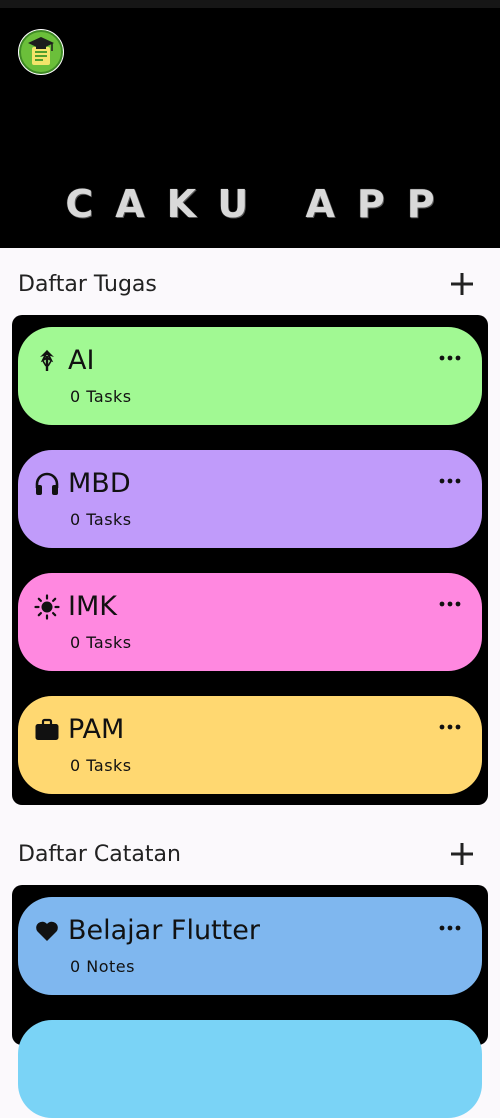 This screenshot has height=1118, width=500. I want to click on task-title: IMK, so click(92, 606).